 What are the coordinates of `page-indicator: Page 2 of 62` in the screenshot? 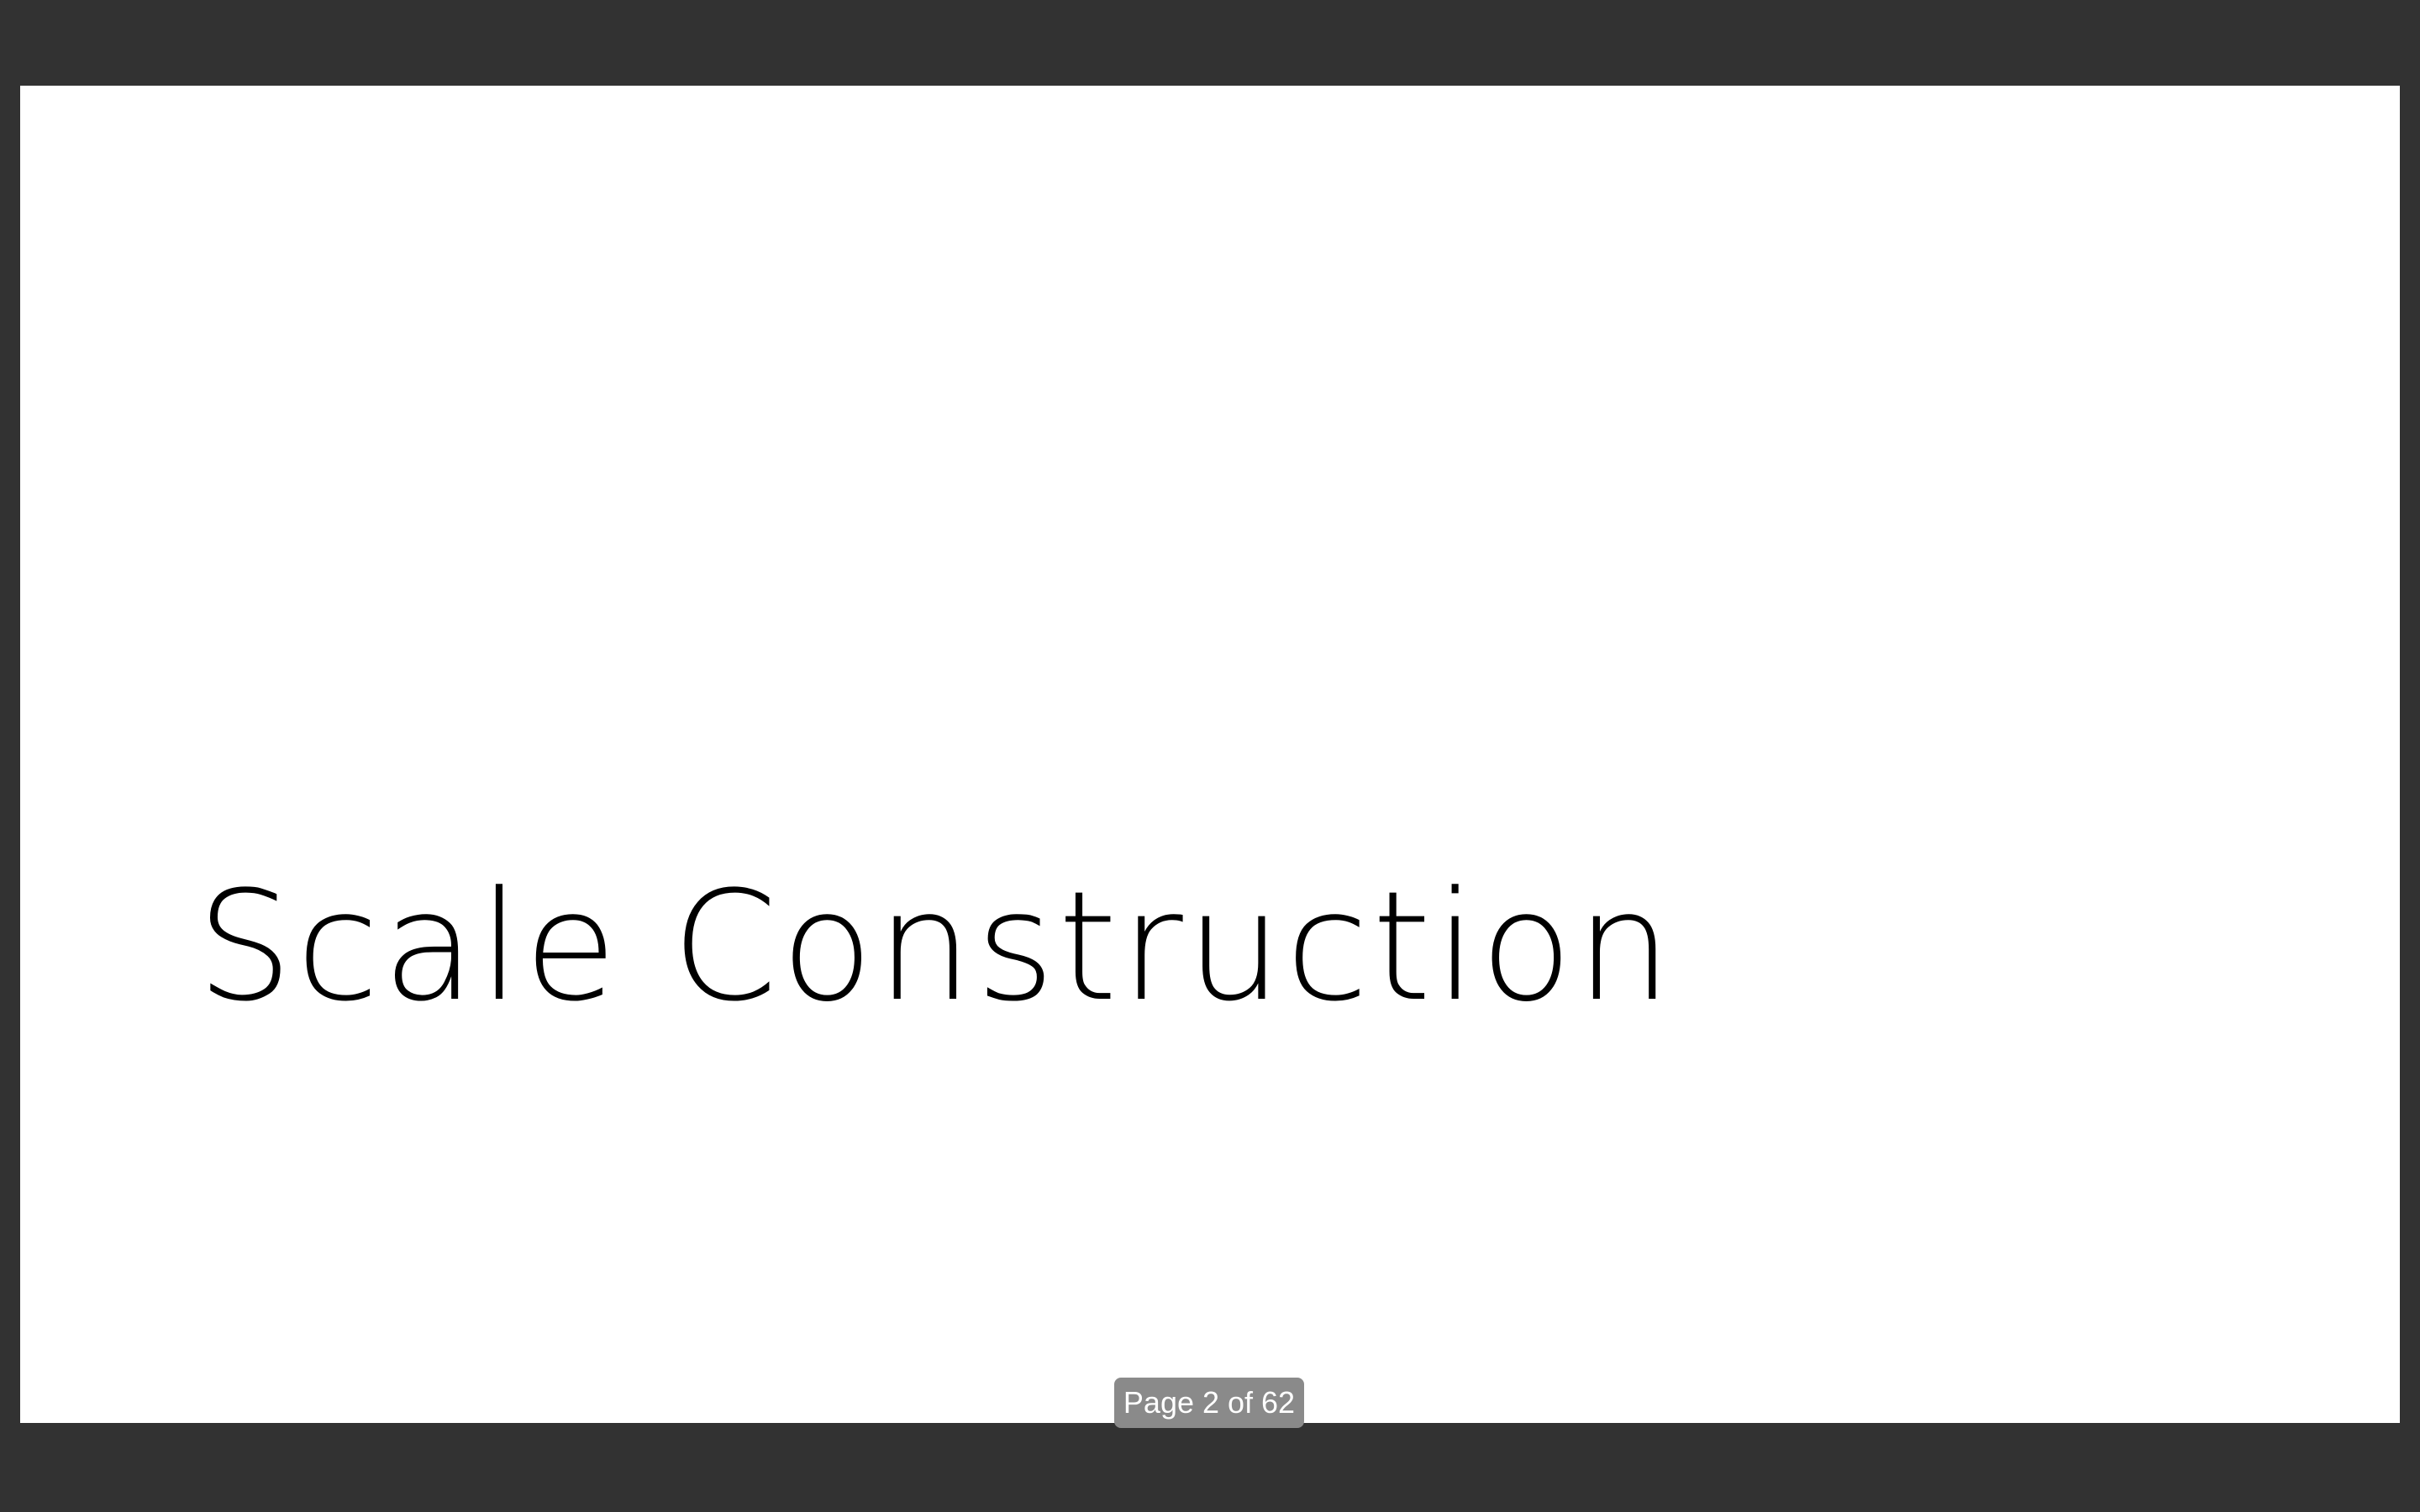 It's located at (1209, 1403).